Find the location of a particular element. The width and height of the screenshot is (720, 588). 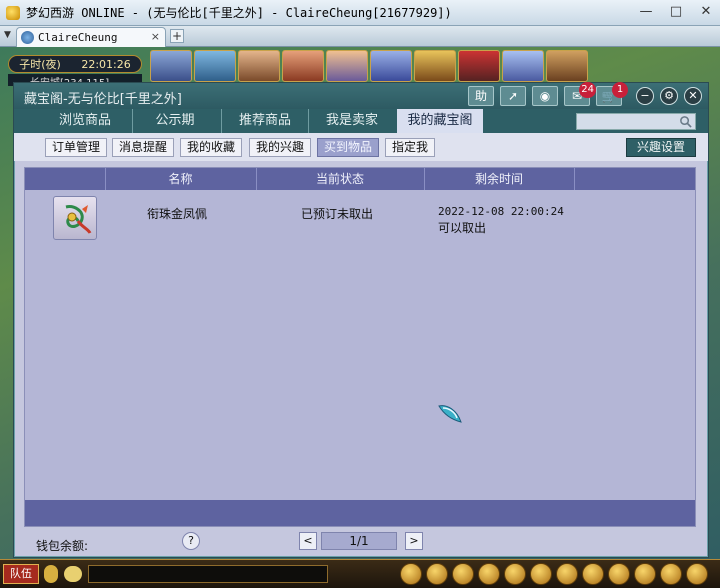

panel-footer: 钱包余额: ? < 1/1 > is located at coordinates (361, 544).